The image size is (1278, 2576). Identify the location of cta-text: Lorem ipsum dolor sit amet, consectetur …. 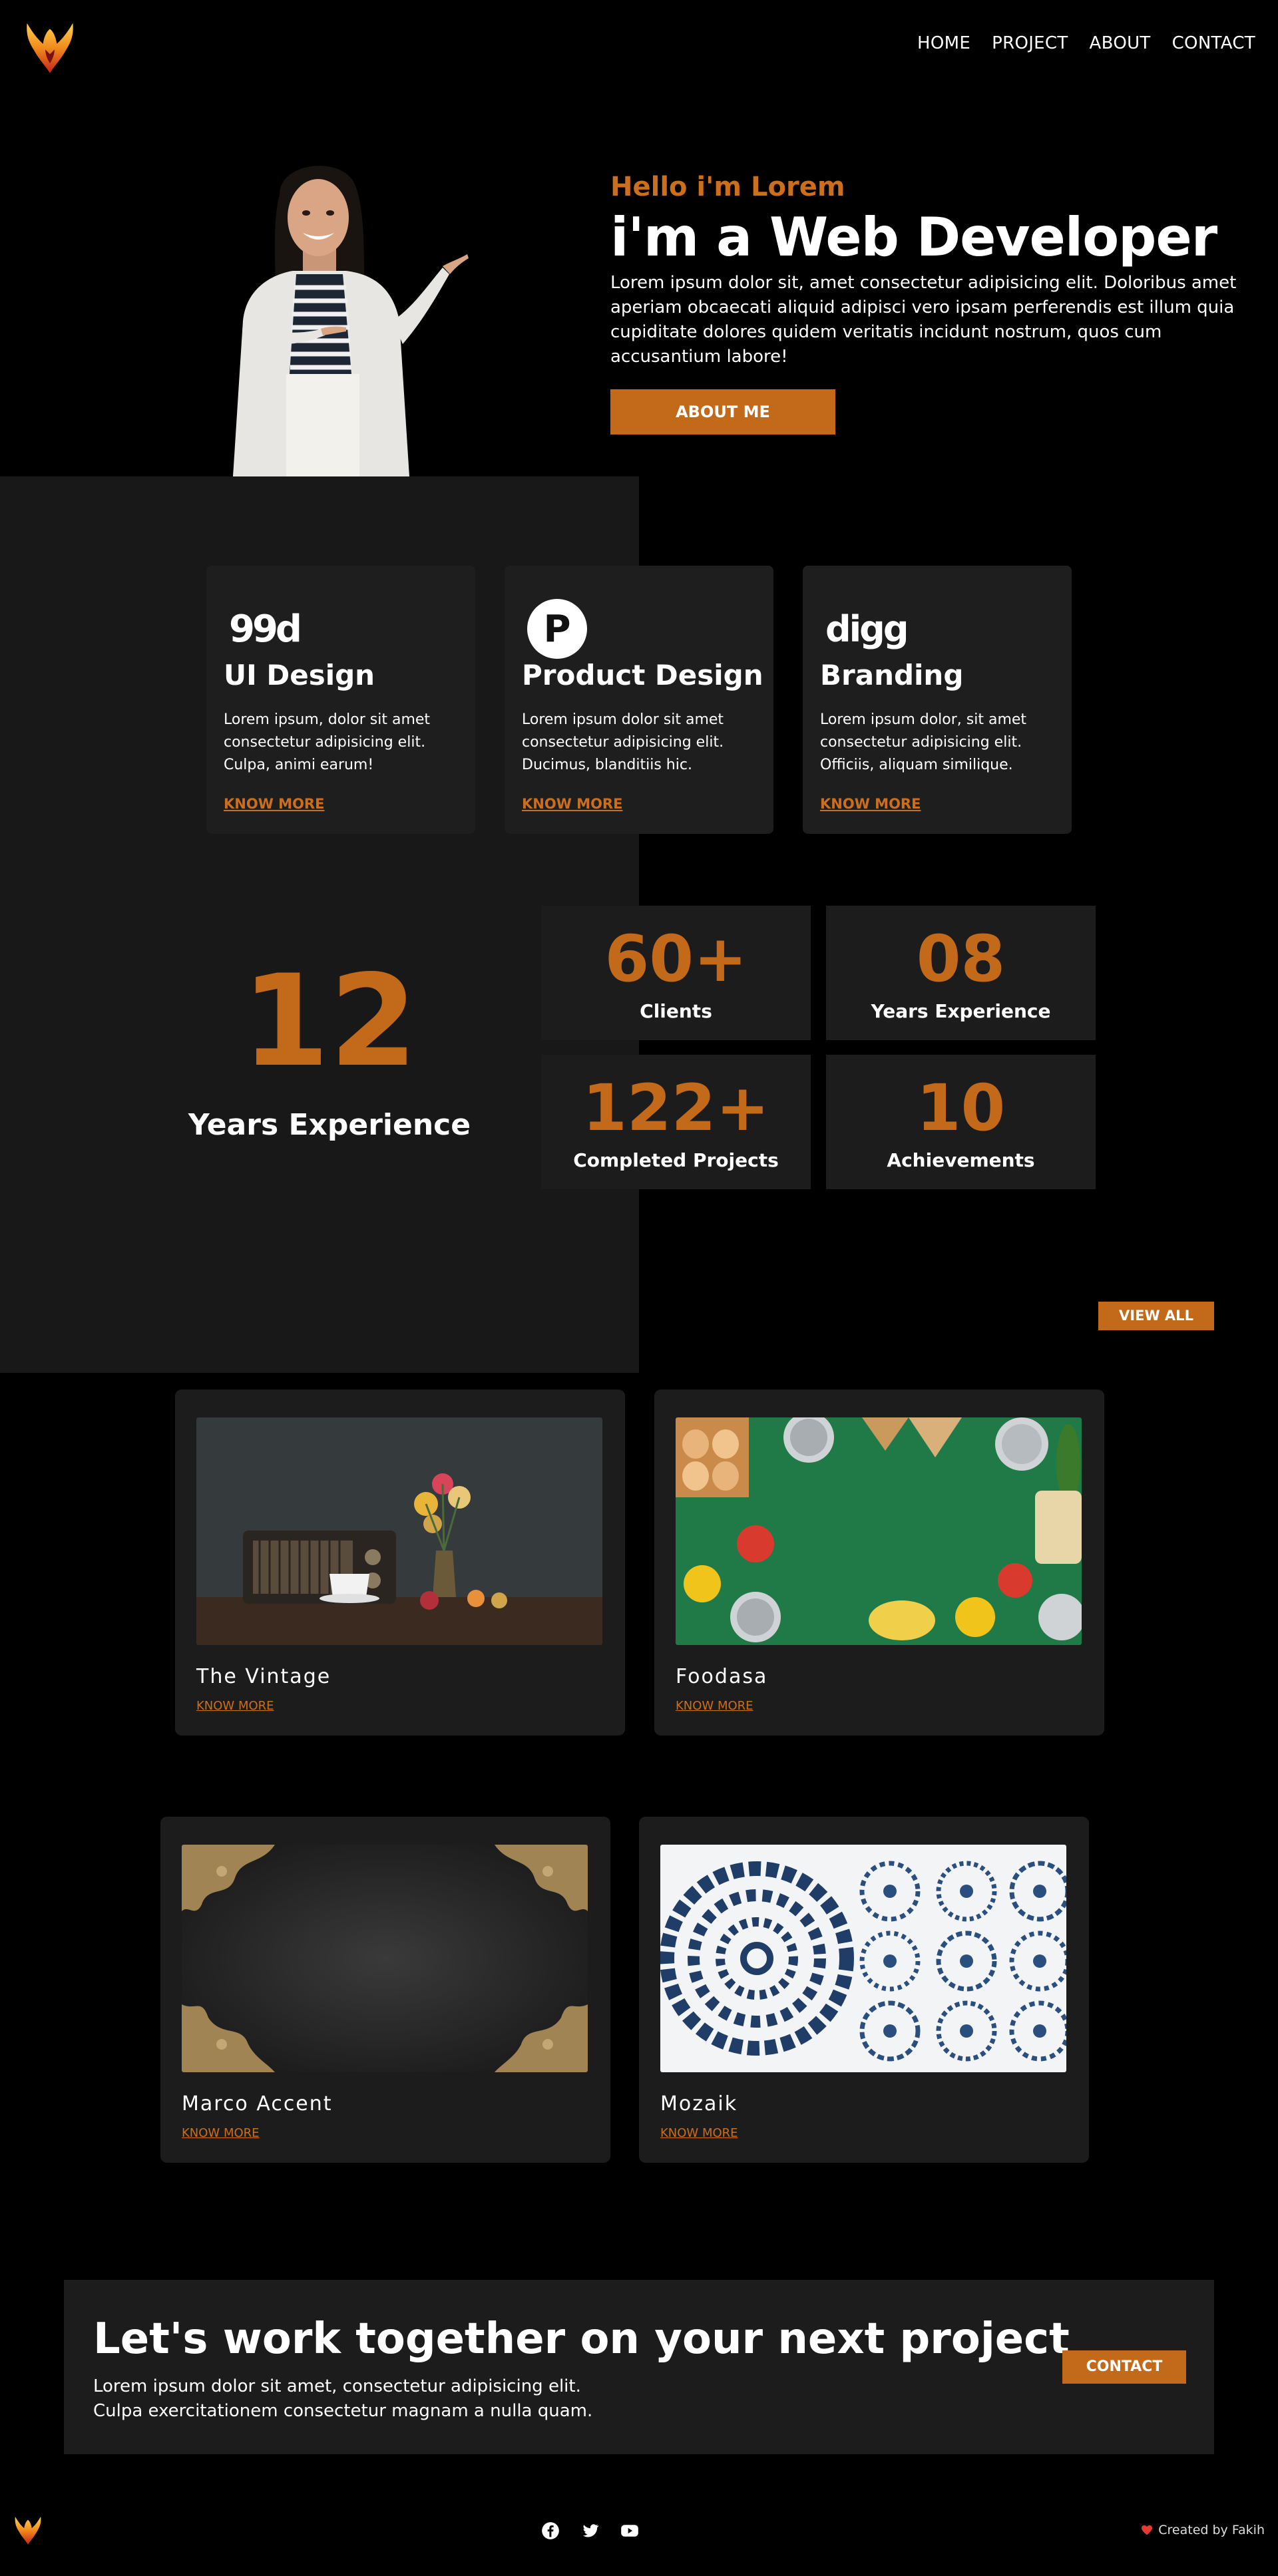
(342, 2399).